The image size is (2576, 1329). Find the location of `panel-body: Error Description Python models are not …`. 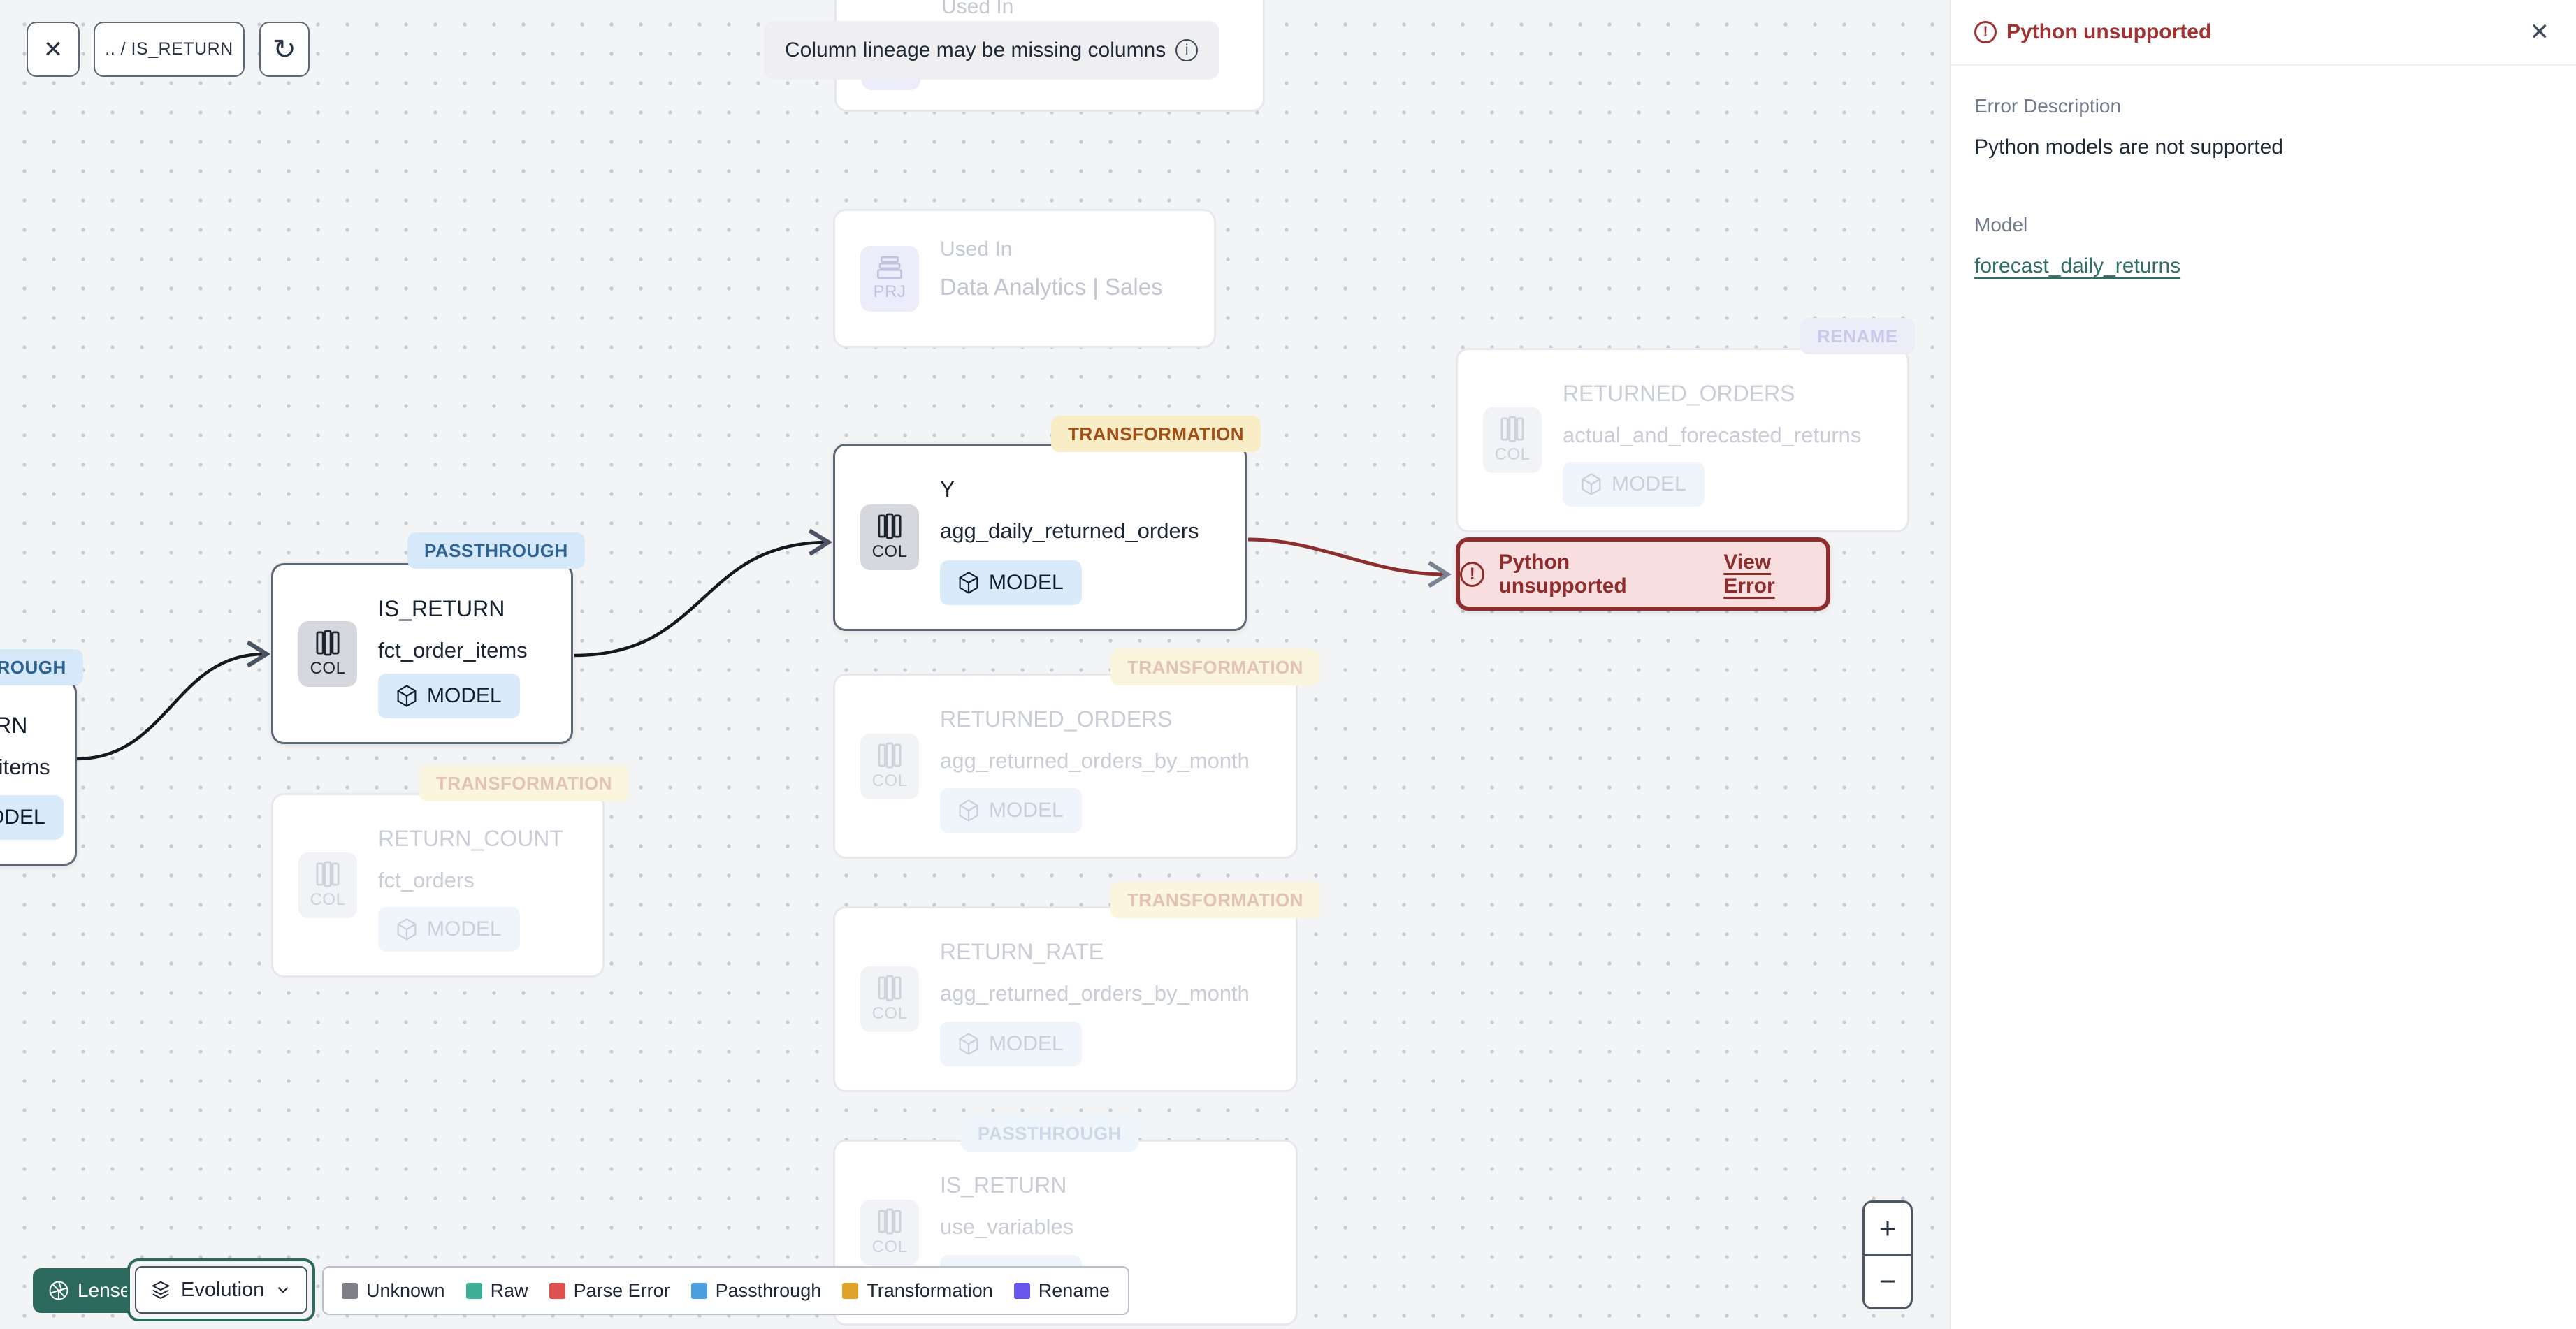

panel-body: Error Description Python models are not … is located at coordinates (2263, 186).